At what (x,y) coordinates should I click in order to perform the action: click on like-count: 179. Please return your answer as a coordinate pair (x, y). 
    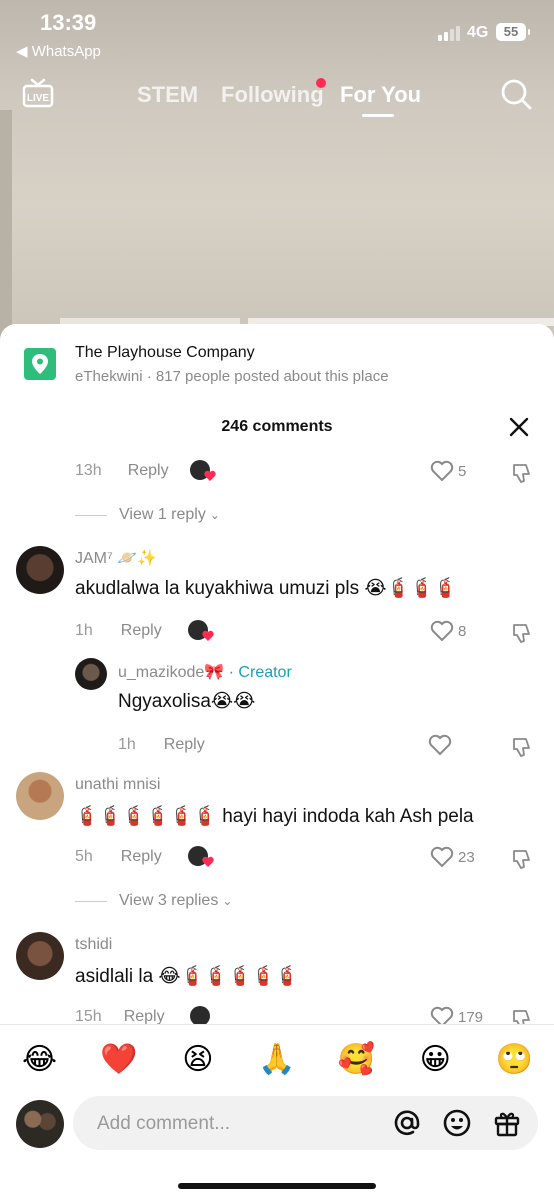
    Looking at the image, I should click on (471, 1016).